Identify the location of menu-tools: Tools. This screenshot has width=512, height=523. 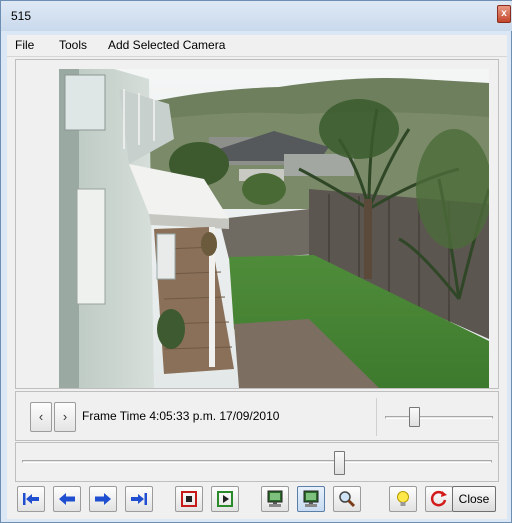
(73, 45).